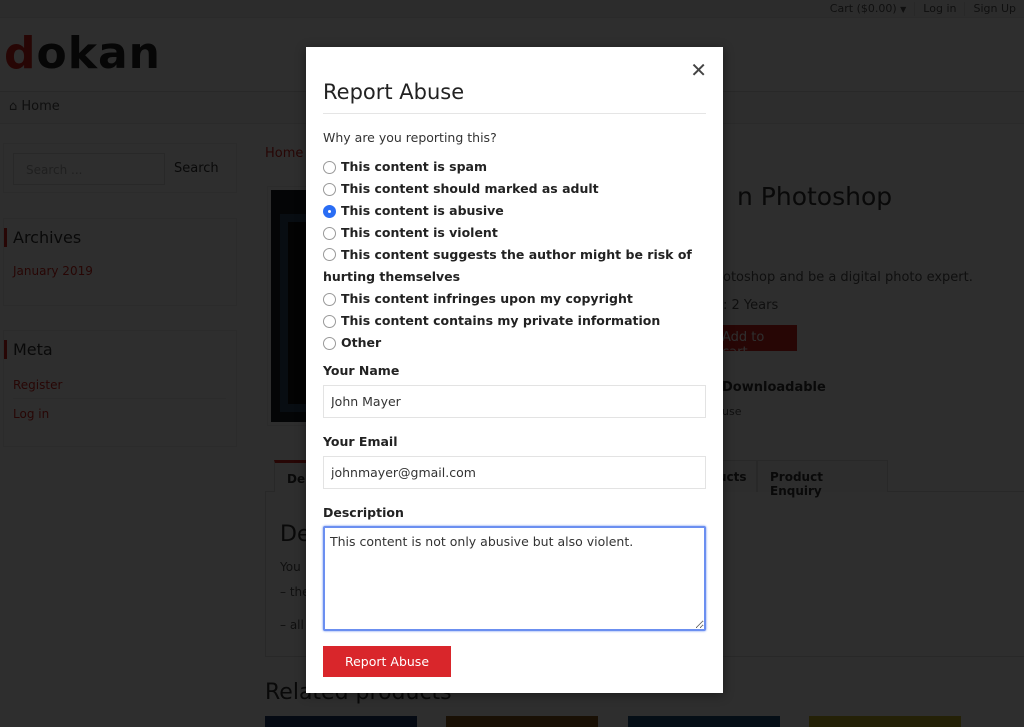 This screenshot has width=1024, height=727. I want to click on reason-label: This content is abusive, so click(422, 210).